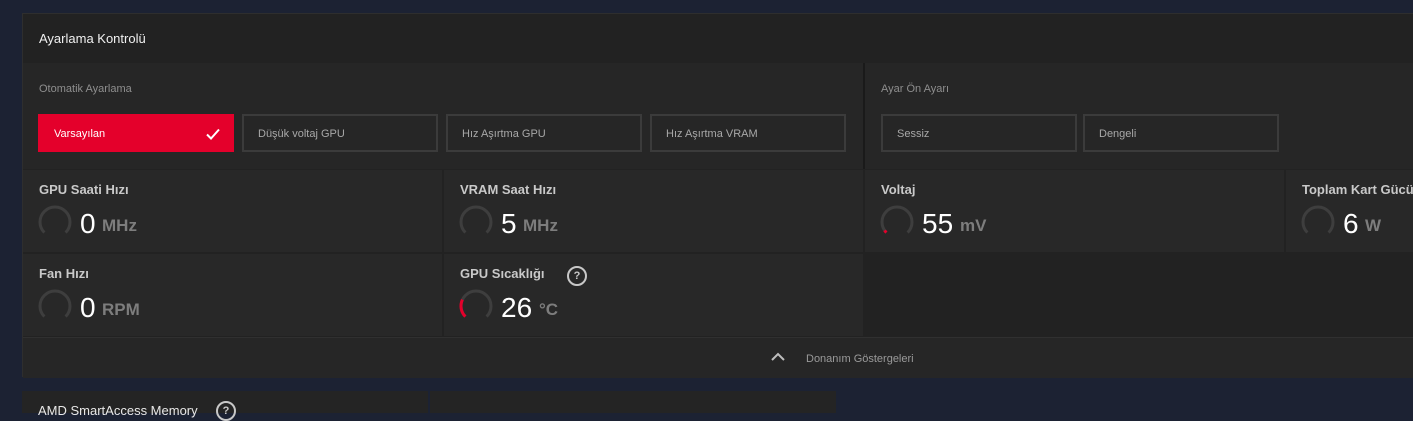  What do you see at coordinates (517, 307) in the screenshot?
I see `metric-value: 26` at bounding box center [517, 307].